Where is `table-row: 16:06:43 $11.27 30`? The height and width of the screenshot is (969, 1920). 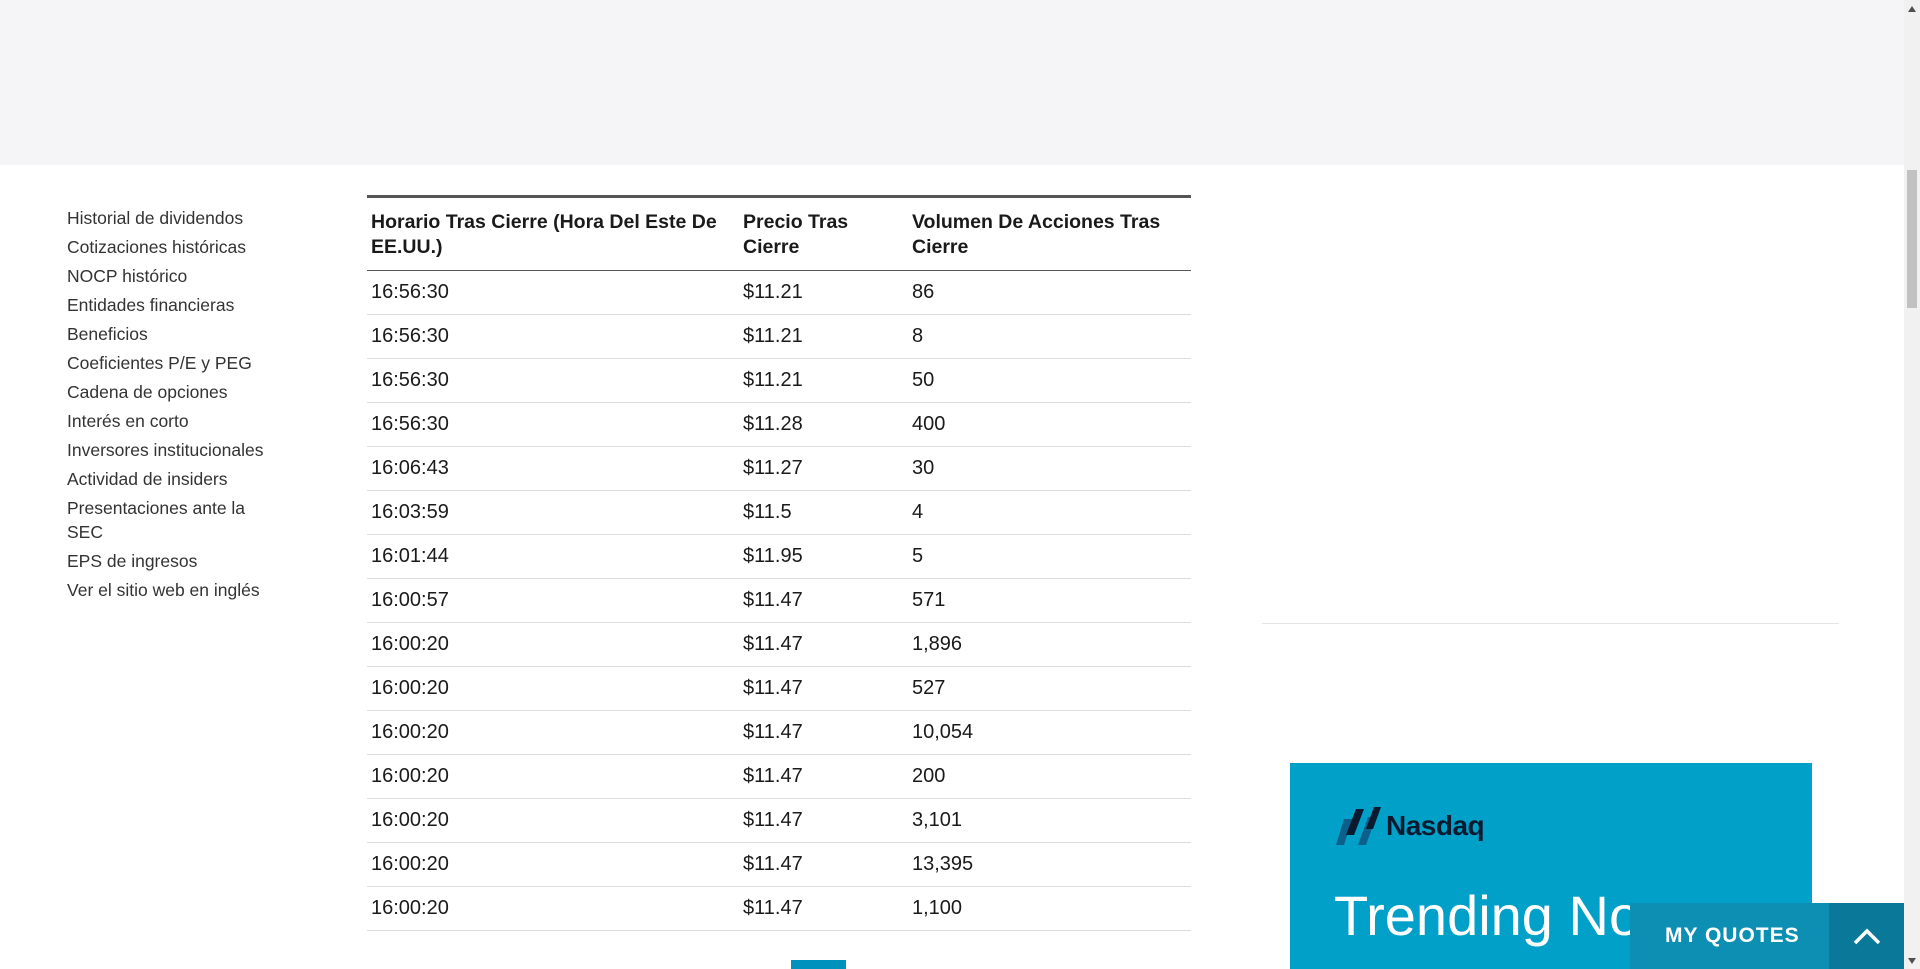 table-row: 16:06:43 $11.27 30 is located at coordinates (779, 468).